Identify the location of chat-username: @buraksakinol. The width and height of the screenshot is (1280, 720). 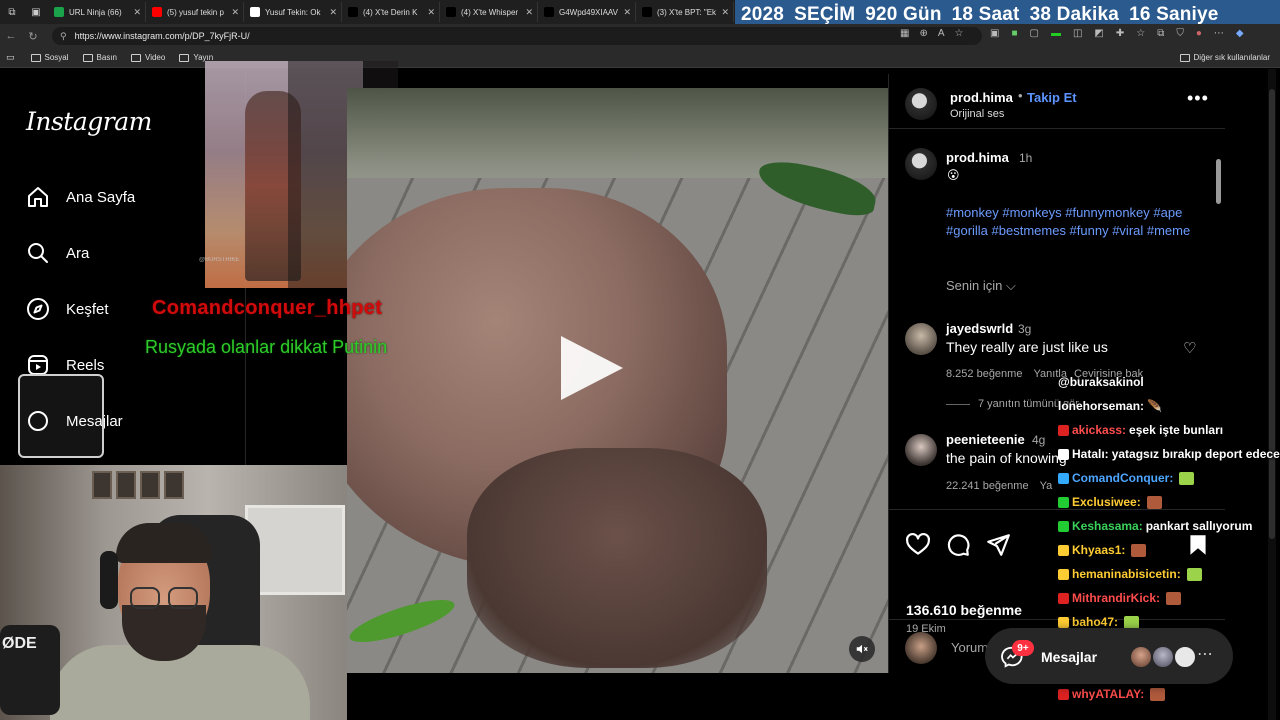
(1101, 382).